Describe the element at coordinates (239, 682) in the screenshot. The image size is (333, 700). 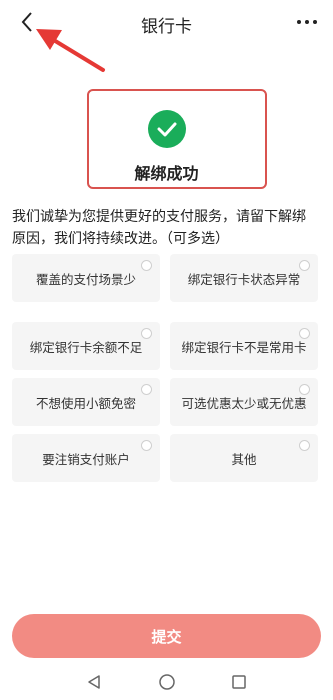
I see `nav-recent-icon` at that location.